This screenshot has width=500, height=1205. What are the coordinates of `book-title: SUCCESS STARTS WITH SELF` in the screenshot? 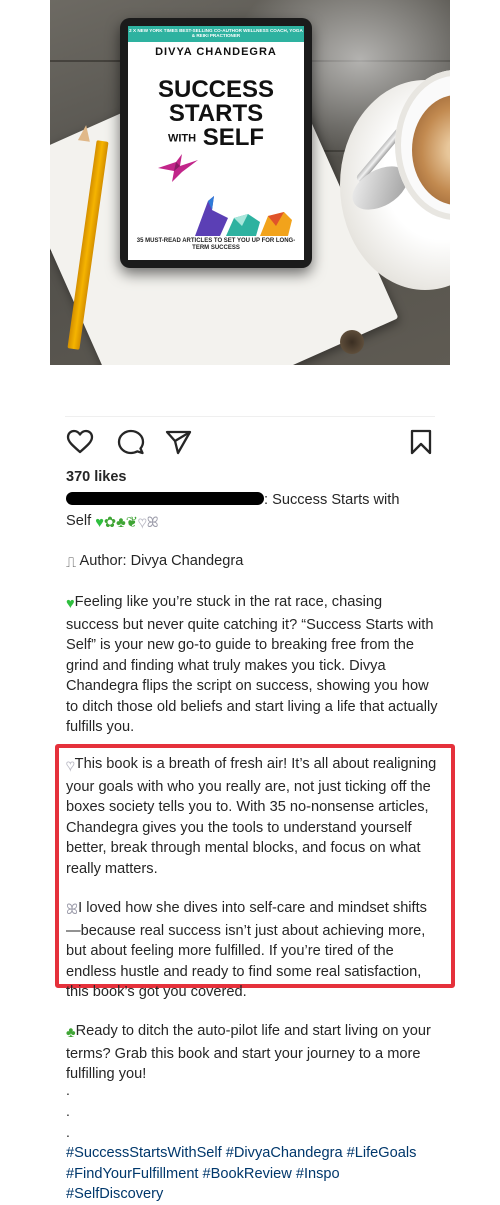 It's located at (216, 114).